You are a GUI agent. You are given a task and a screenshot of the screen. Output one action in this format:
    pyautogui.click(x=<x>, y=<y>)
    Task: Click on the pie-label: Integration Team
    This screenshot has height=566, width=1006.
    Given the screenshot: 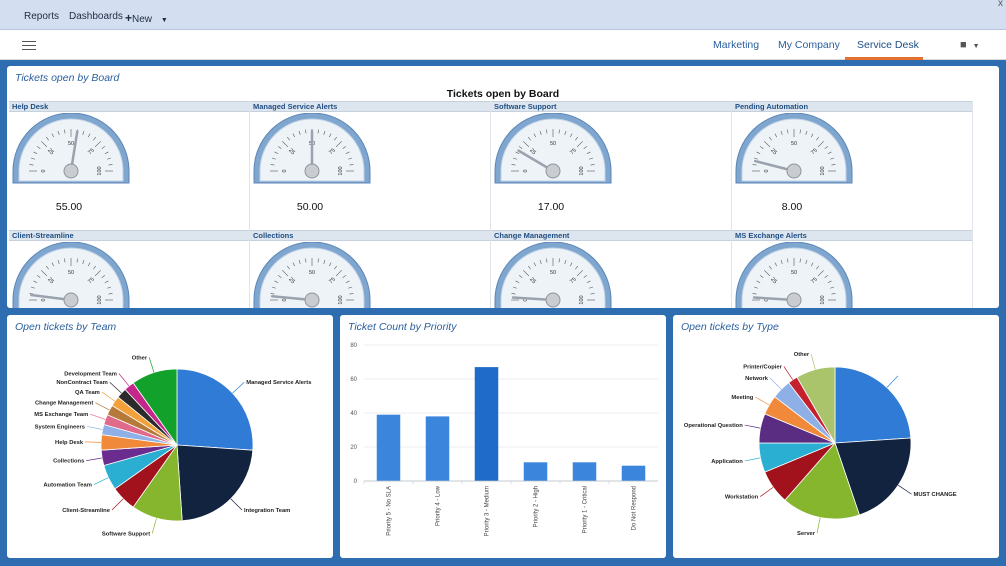 What is the action you would take?
    pyautogui.click(x=267, y=511)
    